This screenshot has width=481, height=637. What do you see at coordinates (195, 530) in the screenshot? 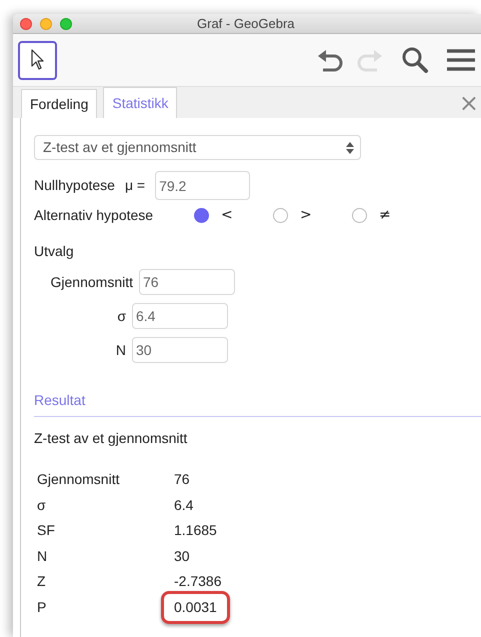
I see `result-value: 1.1685` at bounding box center [195, 530].